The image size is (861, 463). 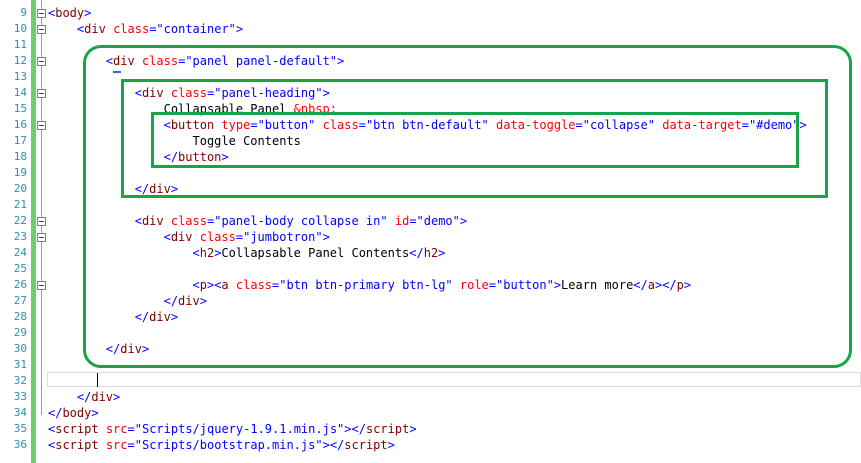 I want to click on line-number: 9, so click(x=23, y=12).